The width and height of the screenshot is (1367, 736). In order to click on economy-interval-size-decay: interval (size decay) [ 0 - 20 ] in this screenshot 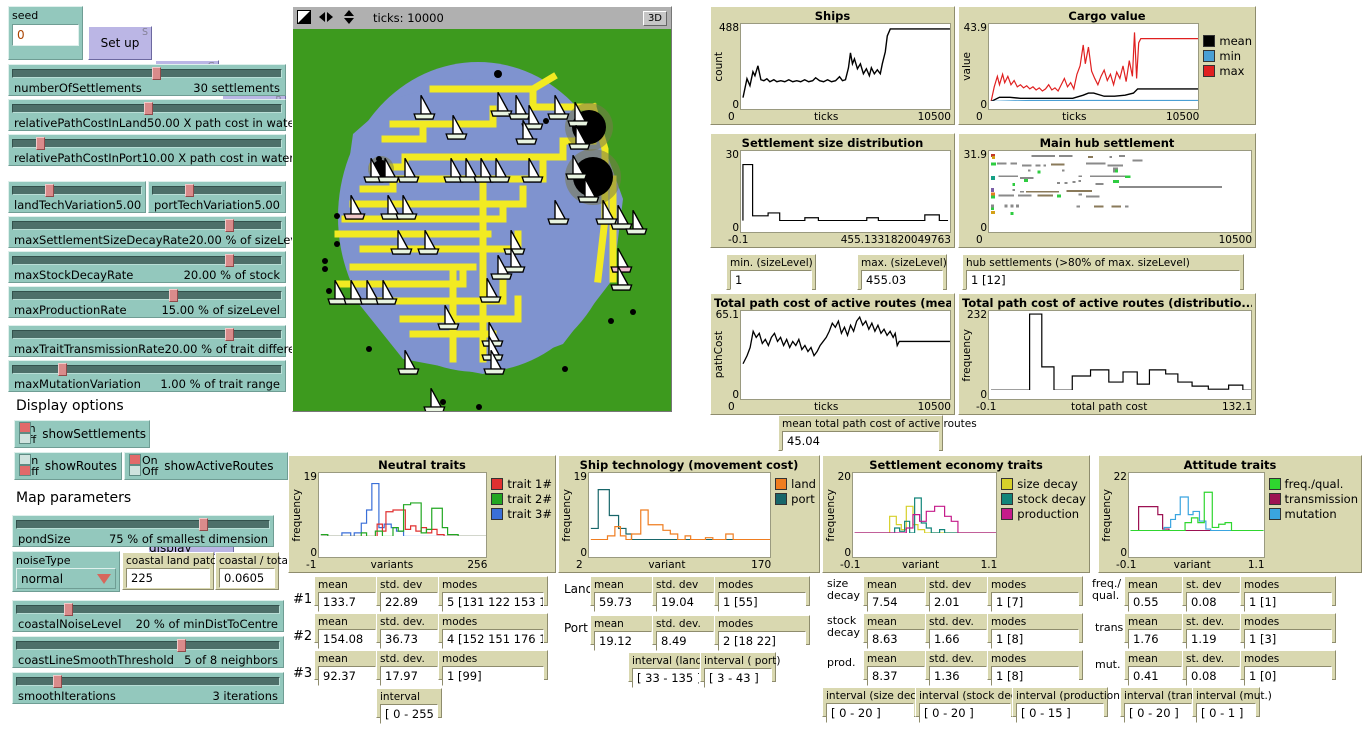, I will do `click(877, 705)`.